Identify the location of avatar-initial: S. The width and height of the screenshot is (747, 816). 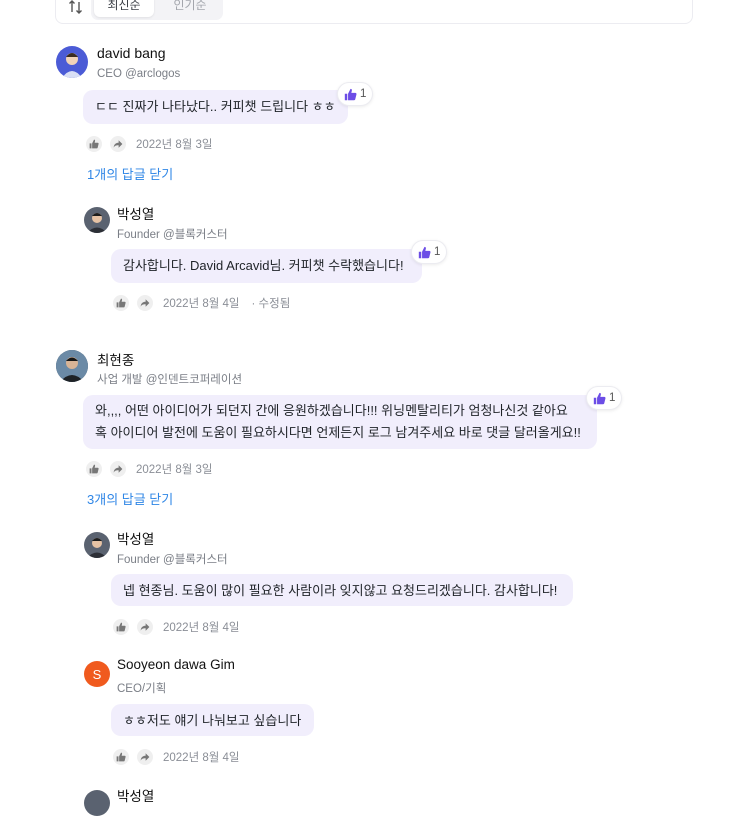
(97, 674).